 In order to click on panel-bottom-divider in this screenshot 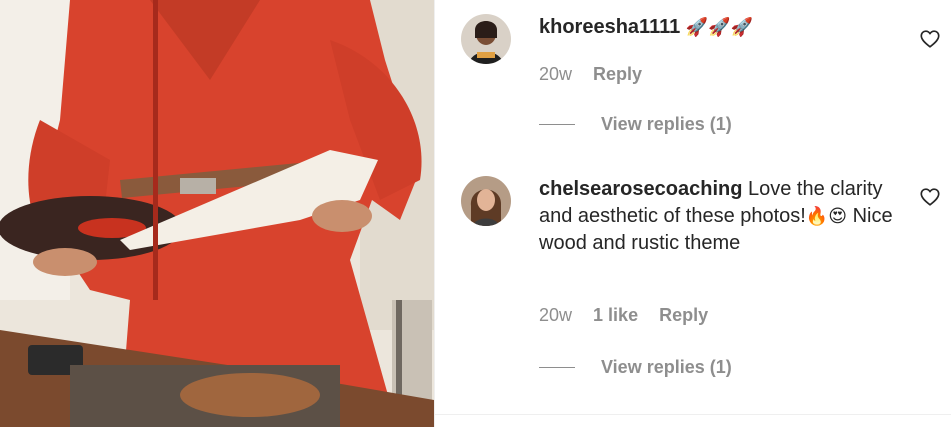, I will do `click(693, 414)`.